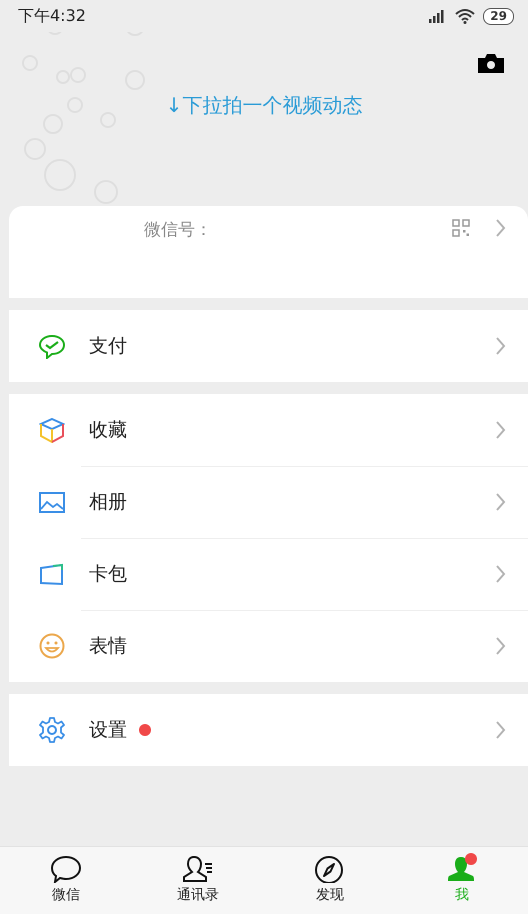  What do you see at coordinates (108, 502) in the screenshot?
I see `menu-label: 相册` at bounding box center [108, 502].